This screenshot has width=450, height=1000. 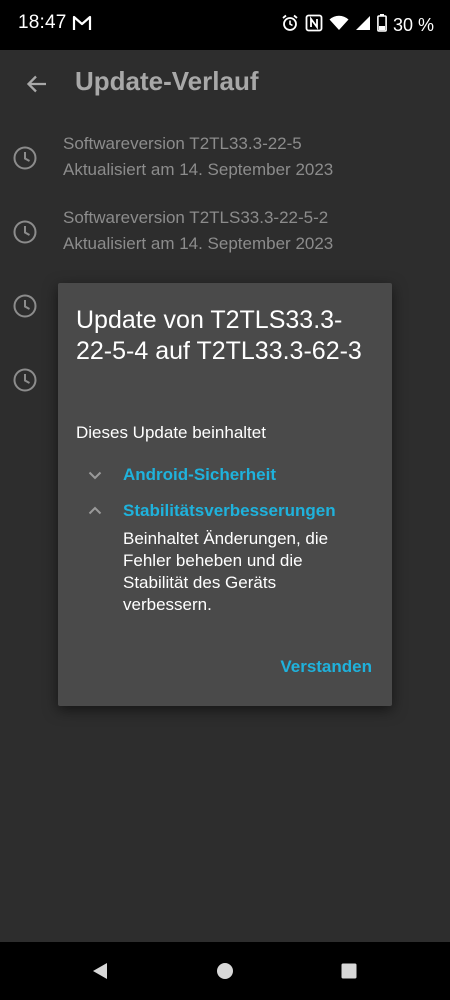 I want to click on recents-icon, so click(x=349, y=971).